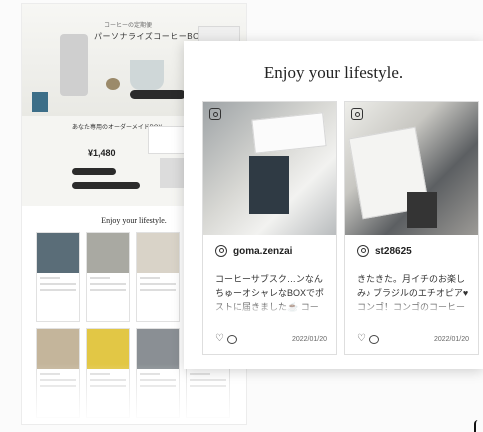  What do you see at coordinates (94, 171) in the screenshot?
I see `order-button-primary` at bounding box center [94, 171].